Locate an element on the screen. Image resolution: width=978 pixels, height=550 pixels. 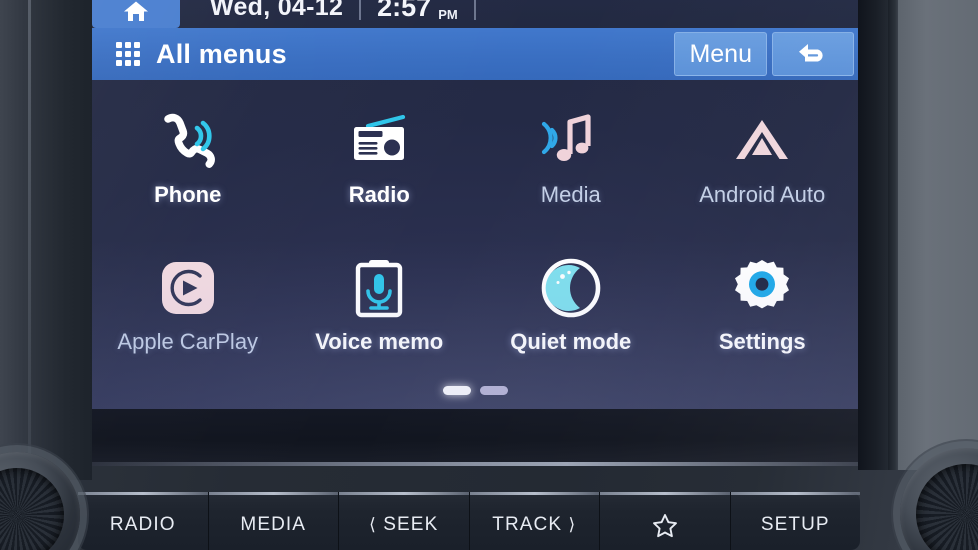
hw-button-setup: SETUP is located at coordinates (795, 521).